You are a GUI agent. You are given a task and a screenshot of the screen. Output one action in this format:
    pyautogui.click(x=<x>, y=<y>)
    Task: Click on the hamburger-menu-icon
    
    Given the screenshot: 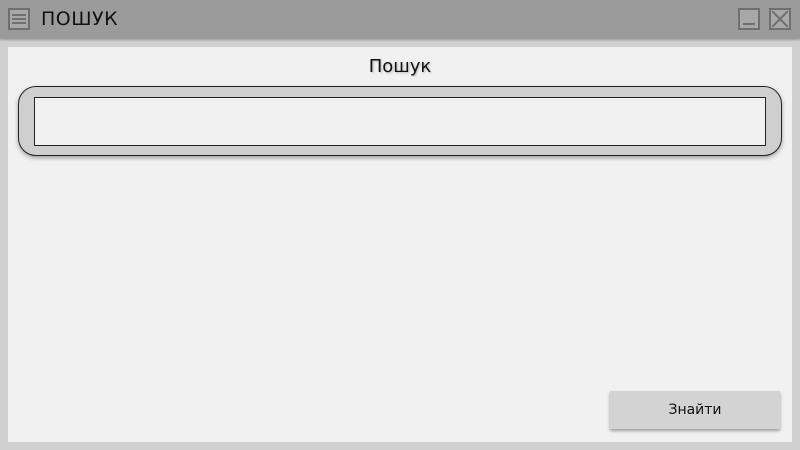 What is the action you would take?
    pyautogui.click(x=19, y=19)
    